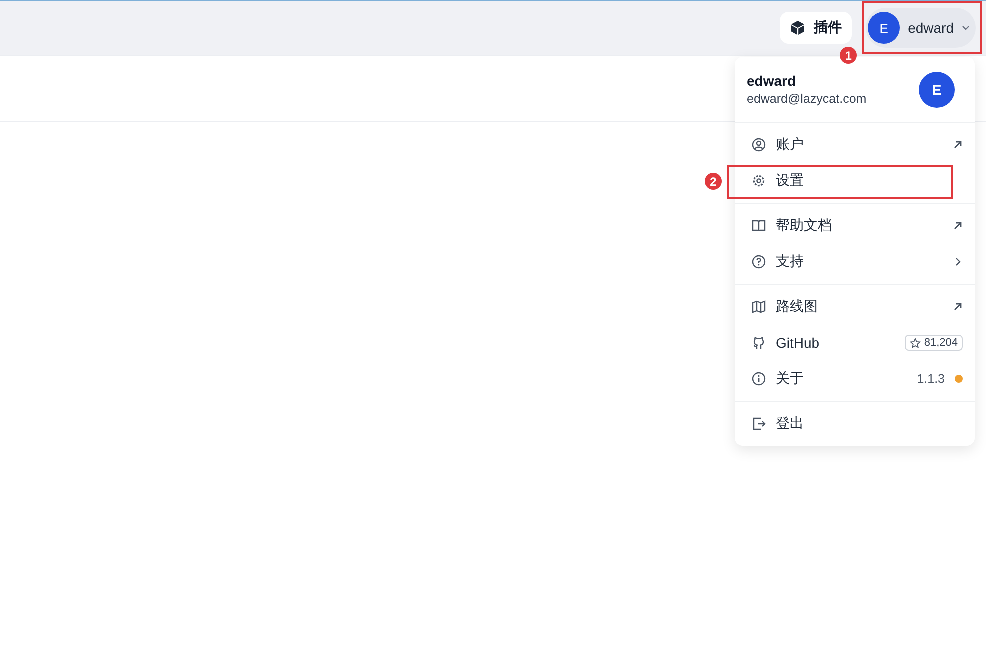 This screenshot has width=986, height=670. I want to click on menu-item: 设置, so click(855, 181).